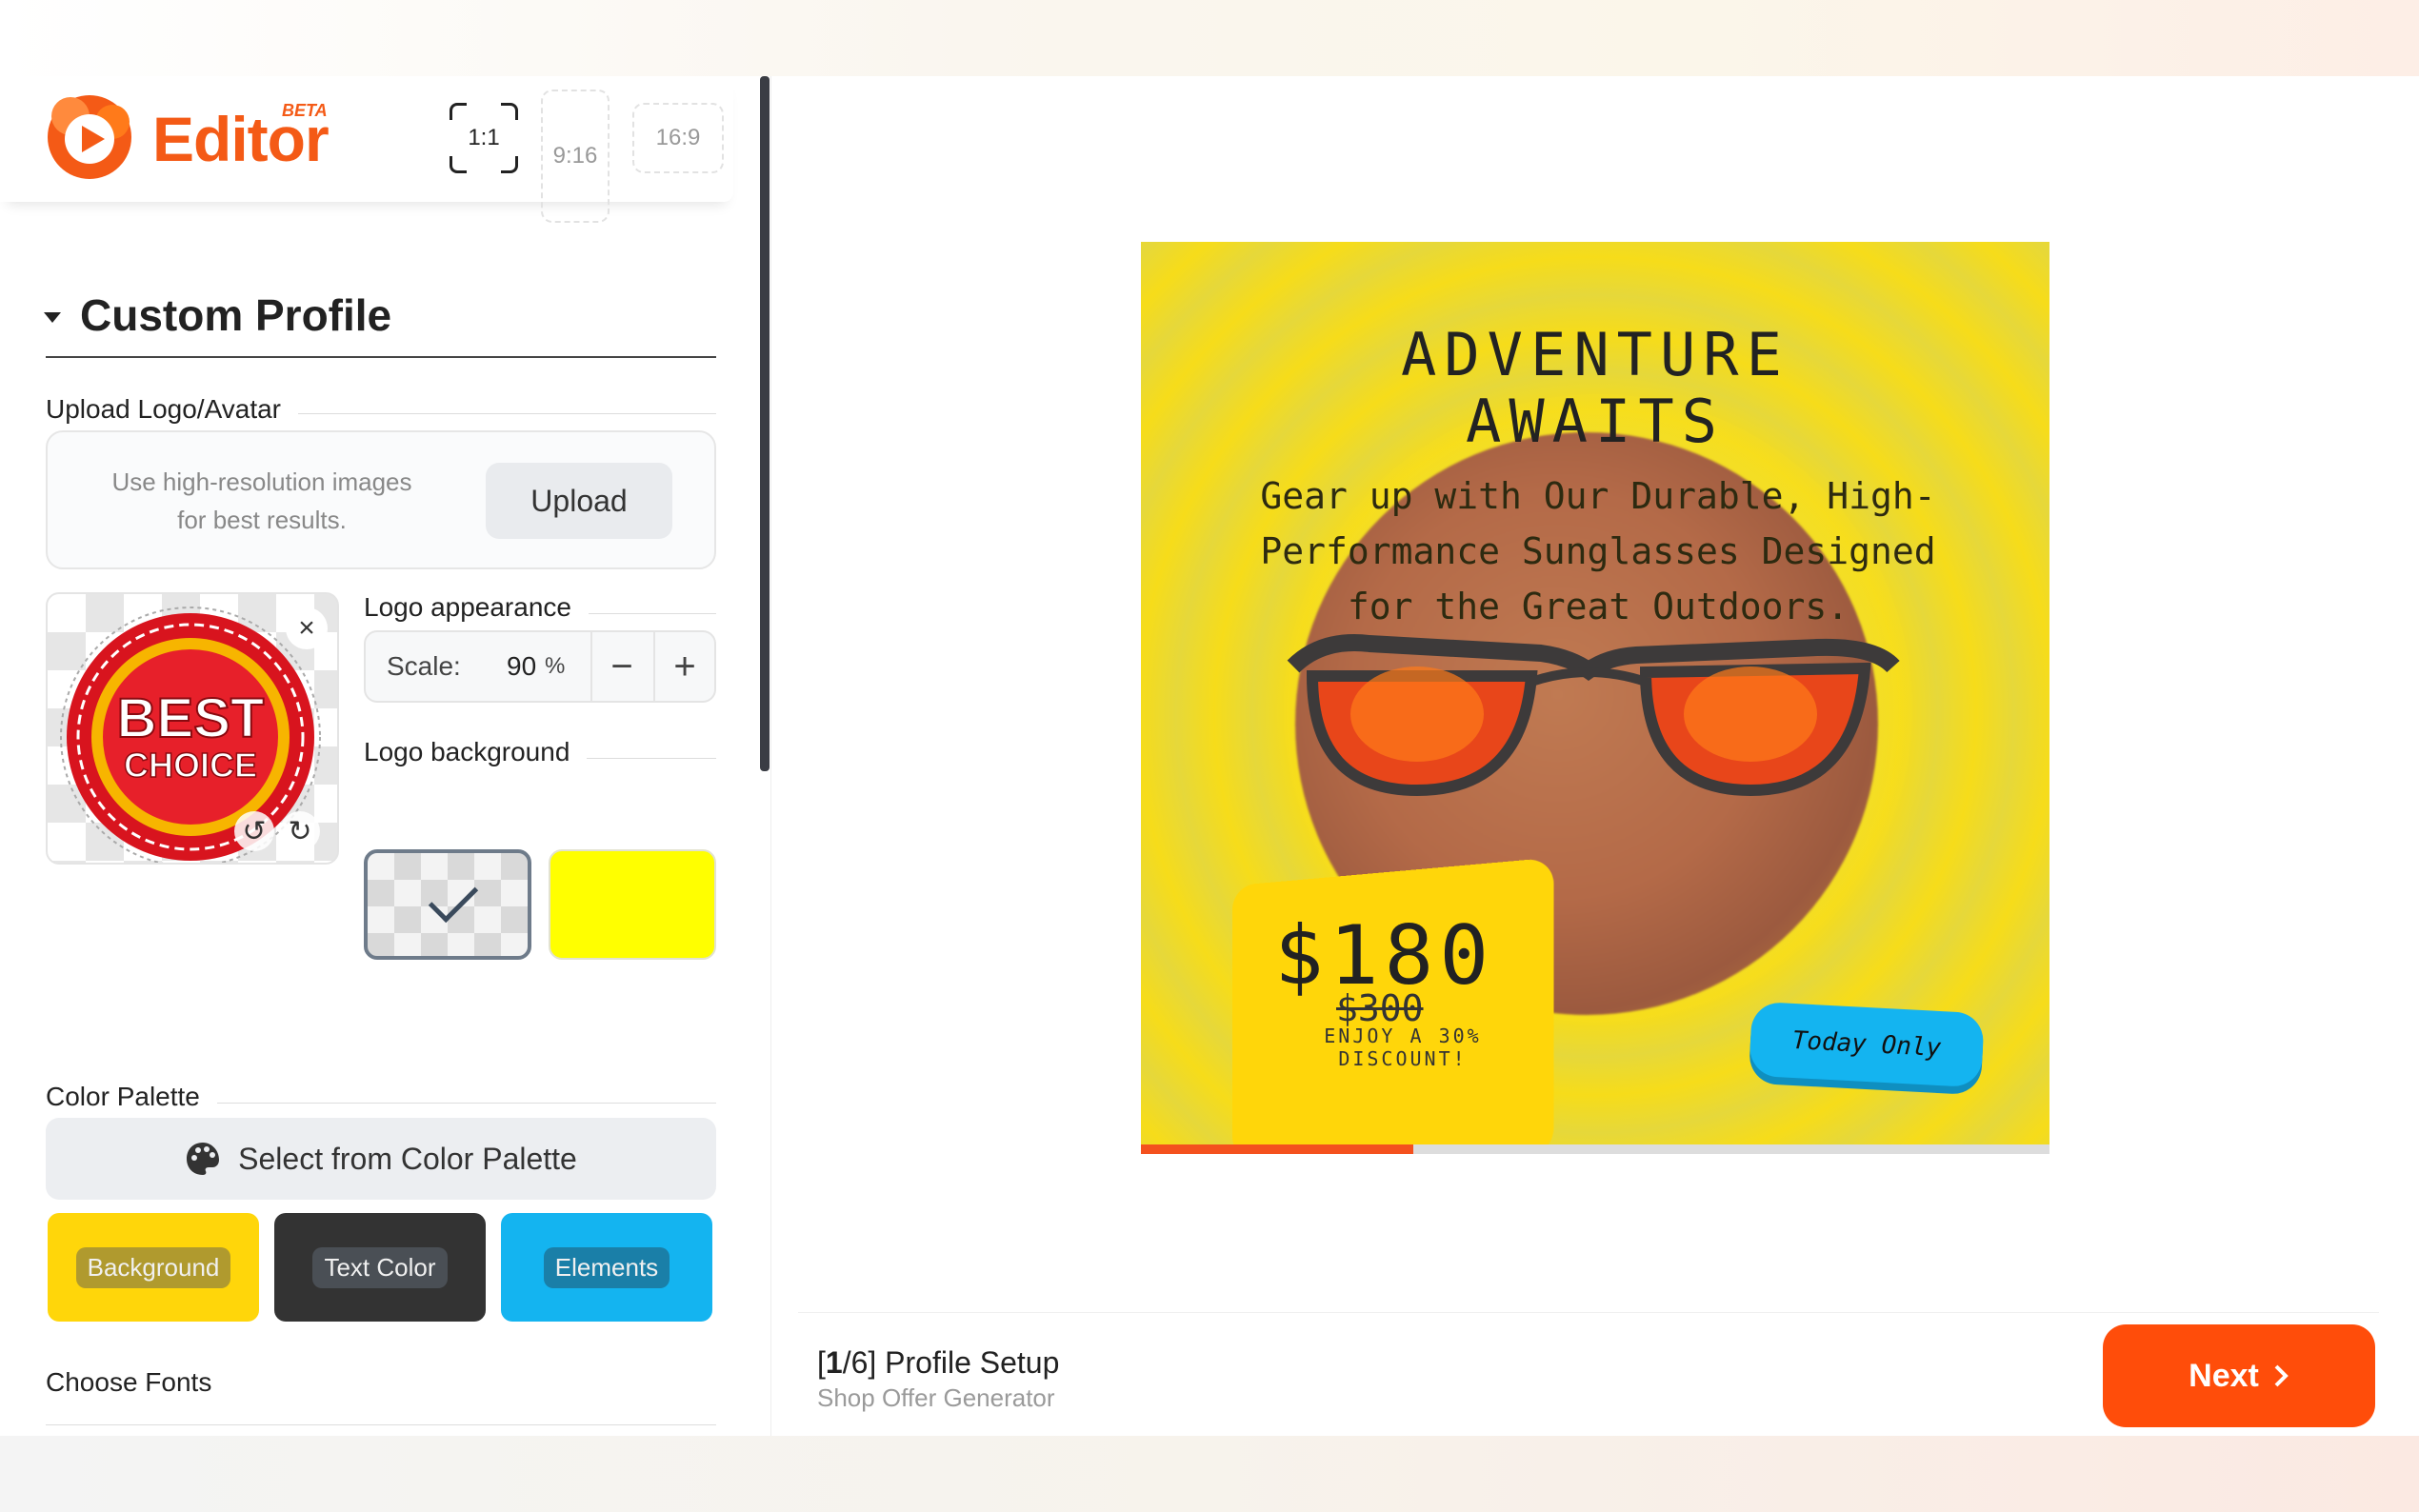  I want to click on background-swatch-label: Background, so click(153, 1267).